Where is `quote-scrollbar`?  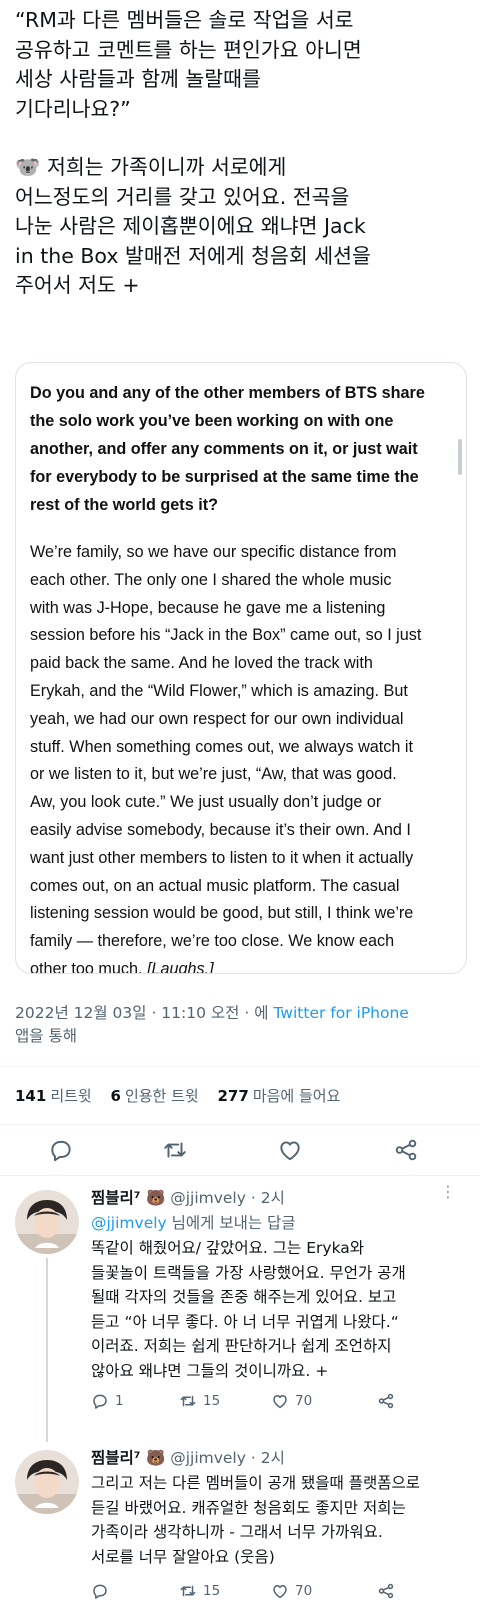
quote-scrollbar is located at coordinates (460, 457).